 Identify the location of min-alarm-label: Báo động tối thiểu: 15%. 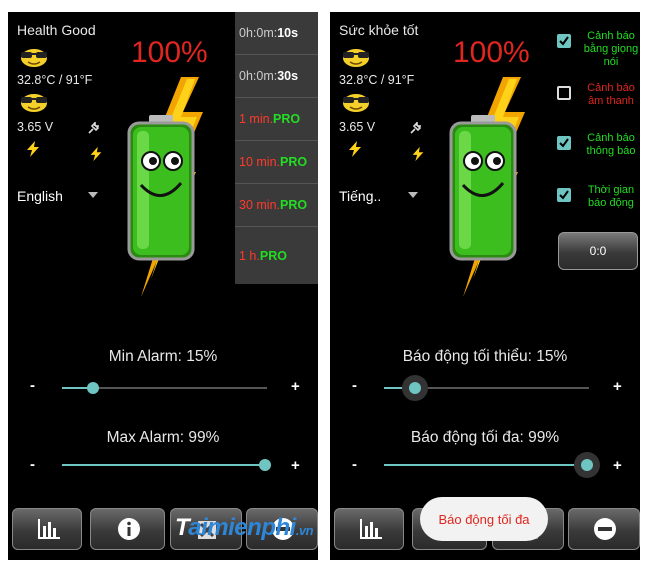
(485, 356).